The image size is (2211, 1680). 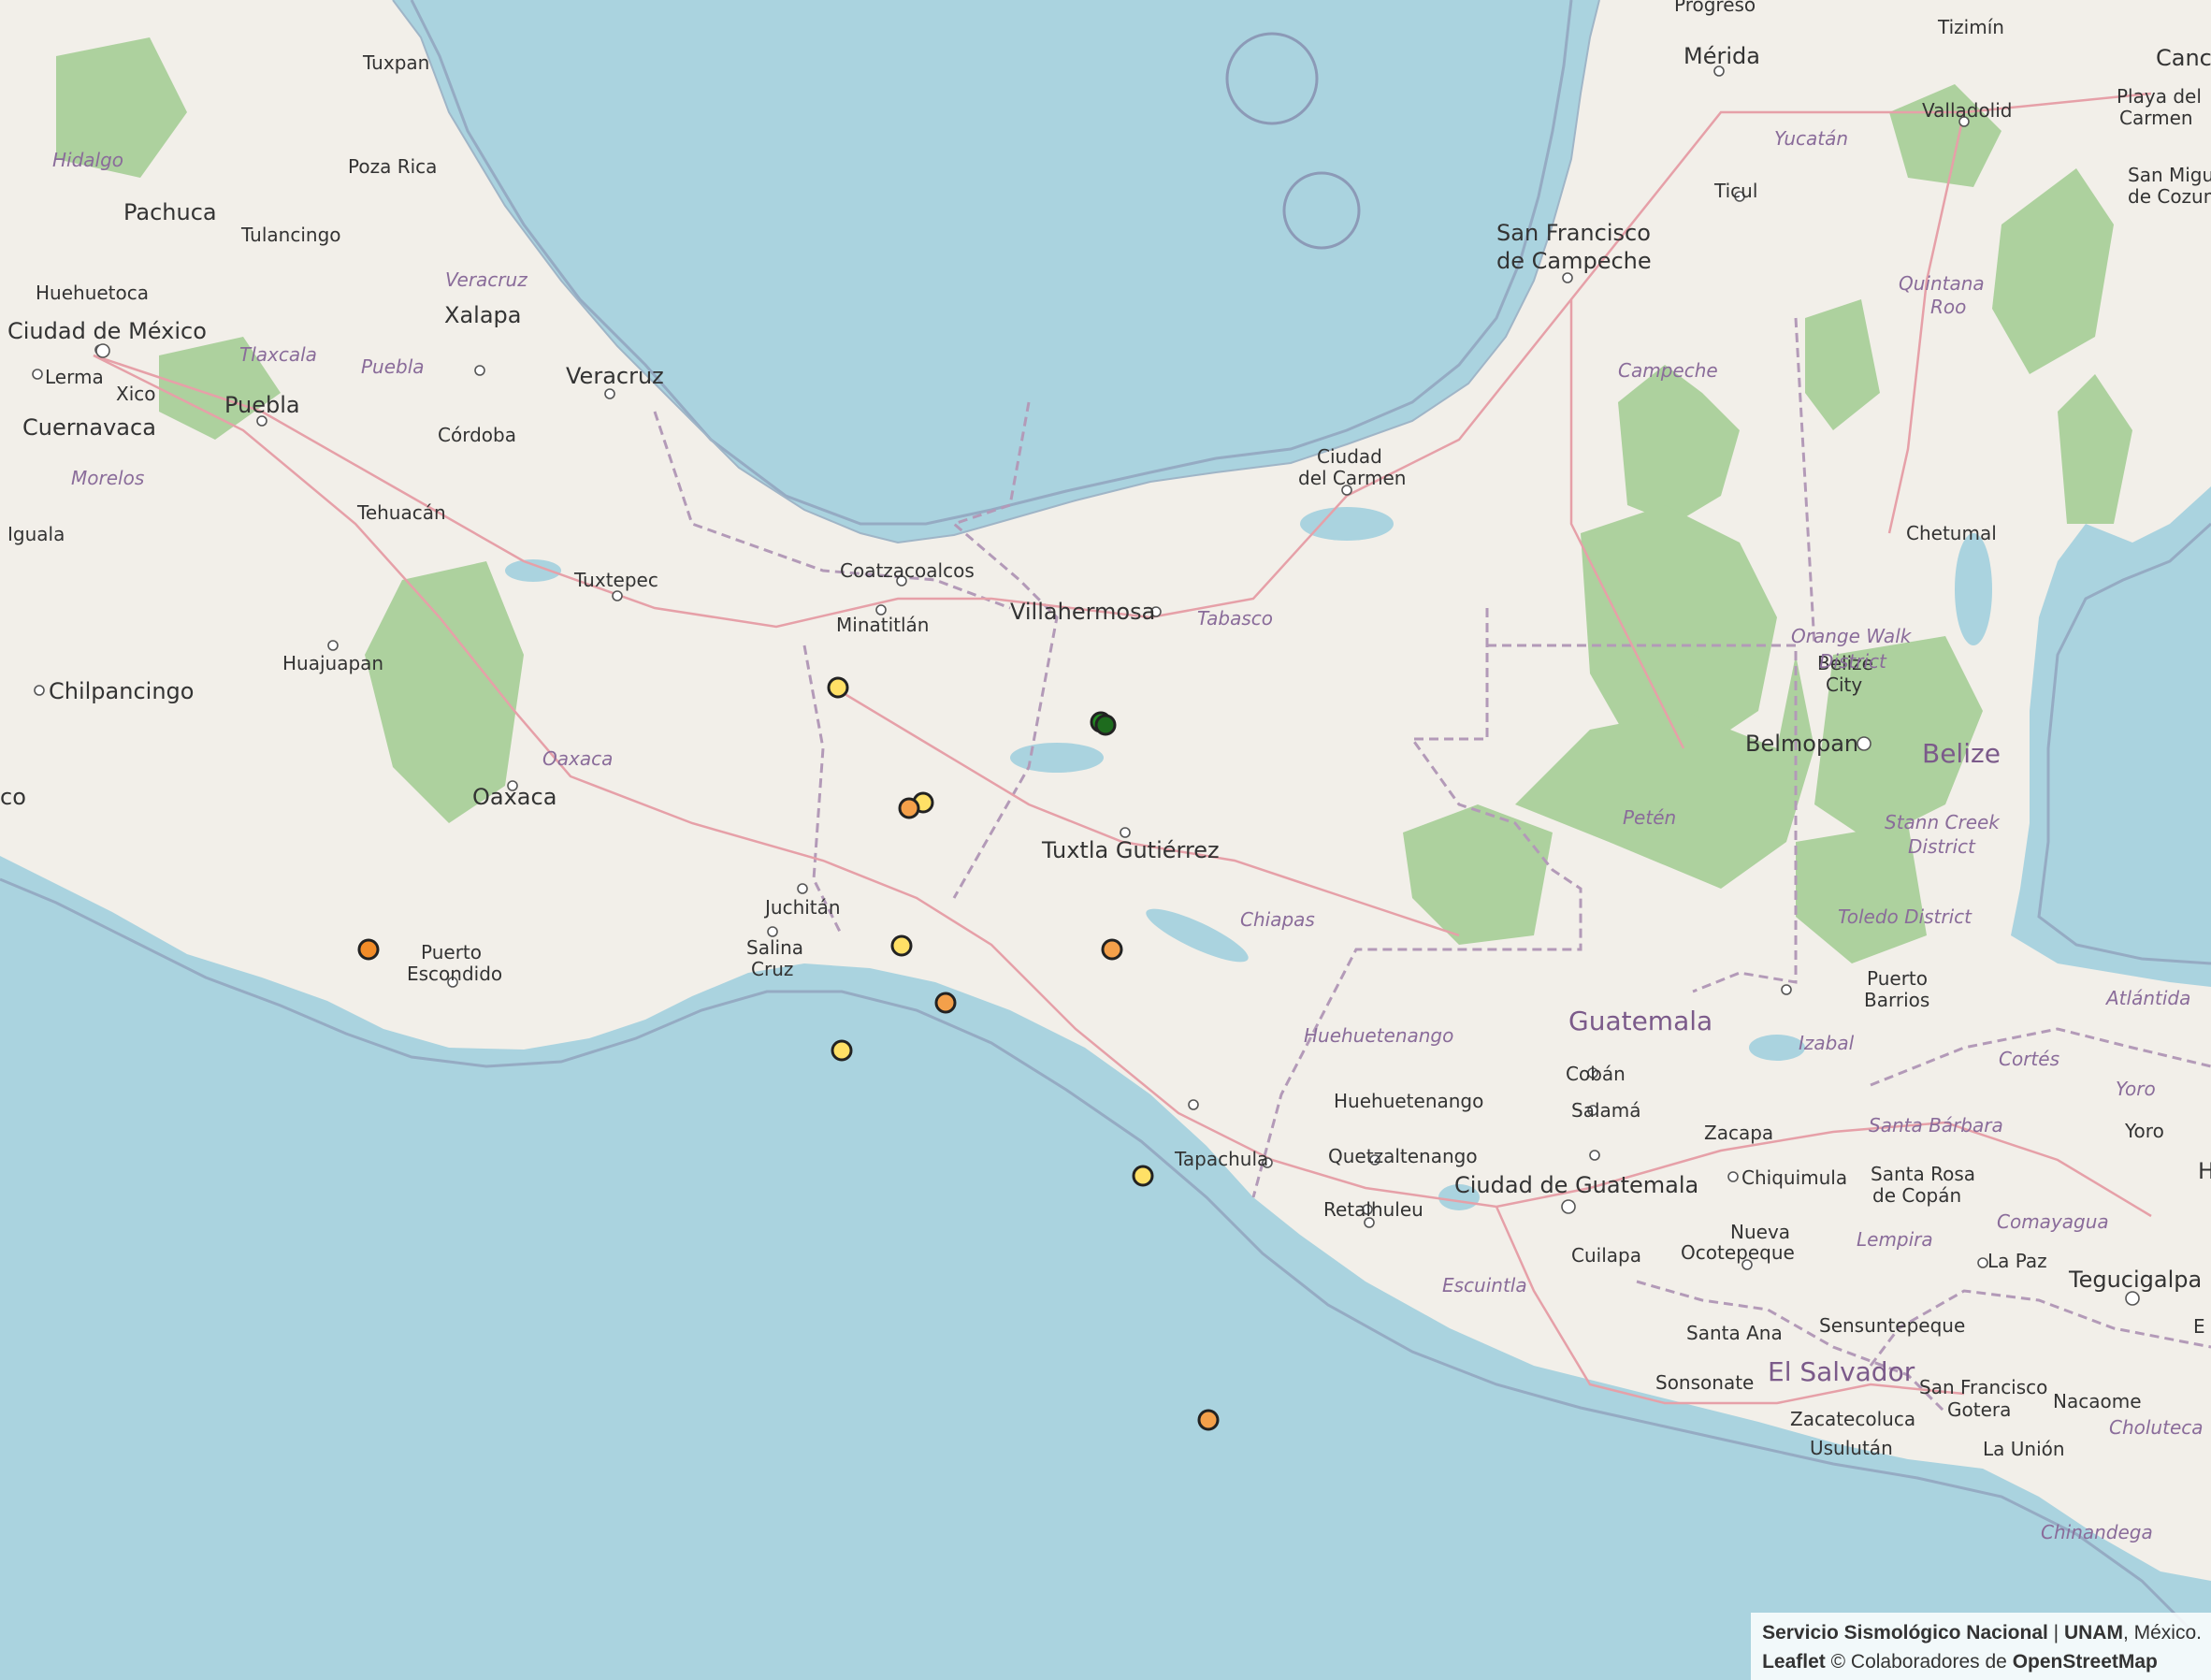 What do you see at coordinates (1130, 850) in the screenshot?
I see `label-tuxtla: Tuxtla Gutiérrez` at bounding box center [1130, 850].